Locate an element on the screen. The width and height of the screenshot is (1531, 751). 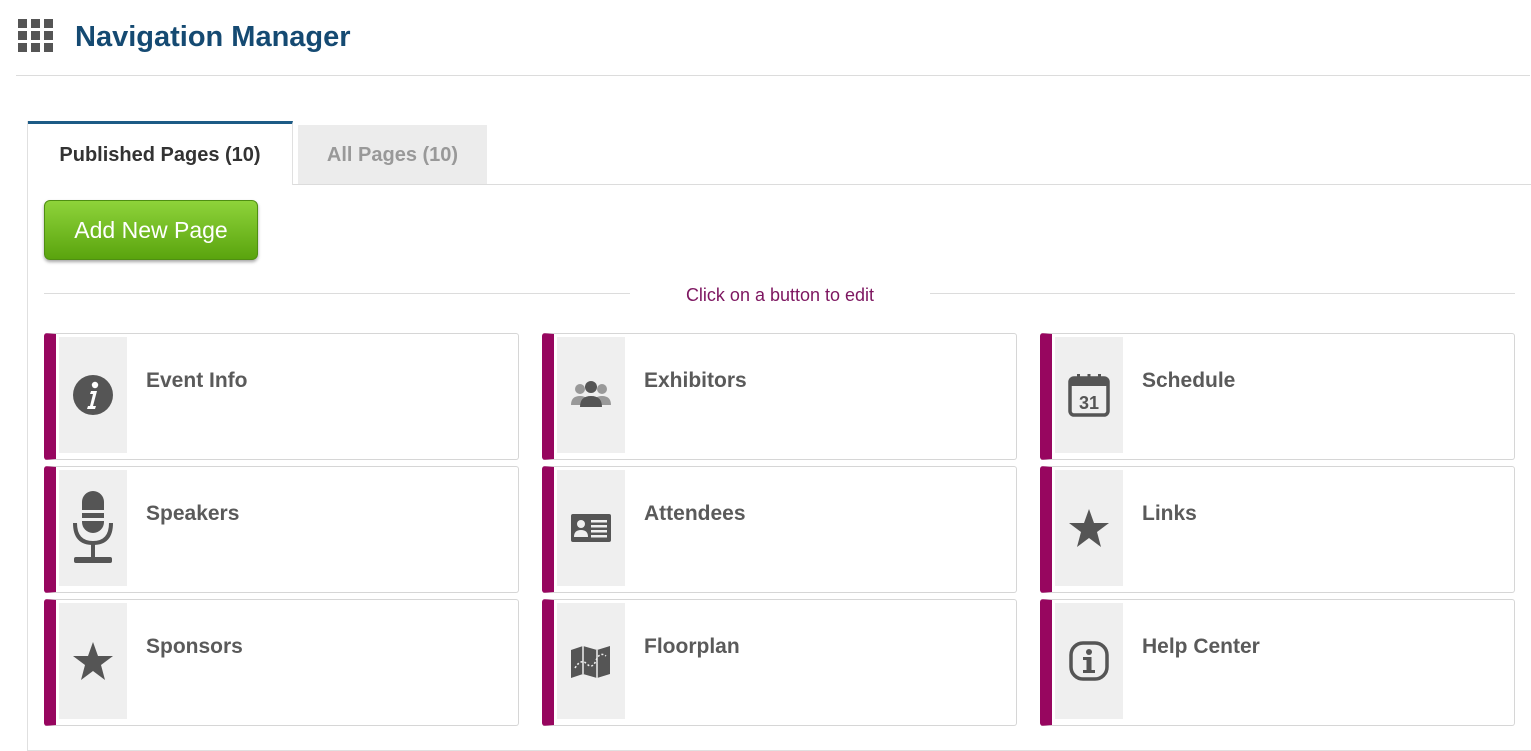
page-label: Sponsors is located at coordinates (194, 646).